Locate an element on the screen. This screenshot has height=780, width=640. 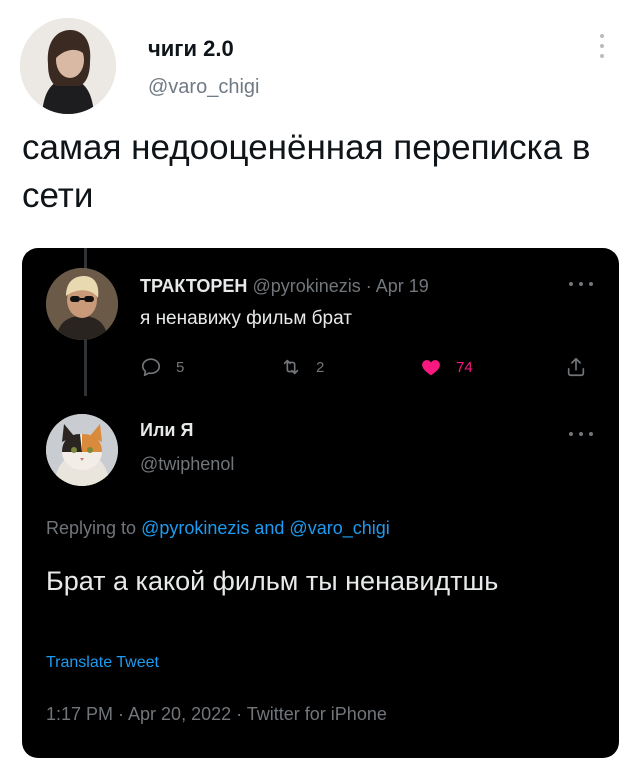
reply-button: 5 is located at coordinates (162, 367).